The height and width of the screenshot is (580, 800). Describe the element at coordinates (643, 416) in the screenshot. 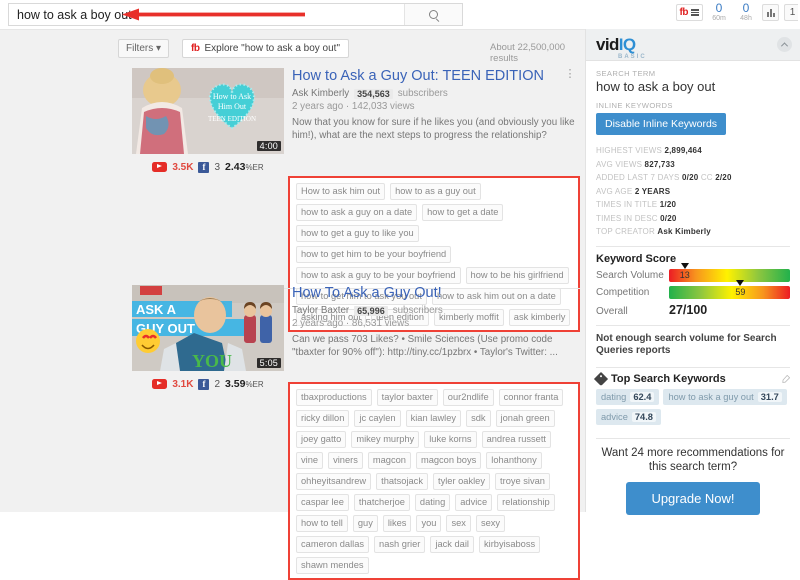

I see `top-keyword-score: 74.8` at that location.